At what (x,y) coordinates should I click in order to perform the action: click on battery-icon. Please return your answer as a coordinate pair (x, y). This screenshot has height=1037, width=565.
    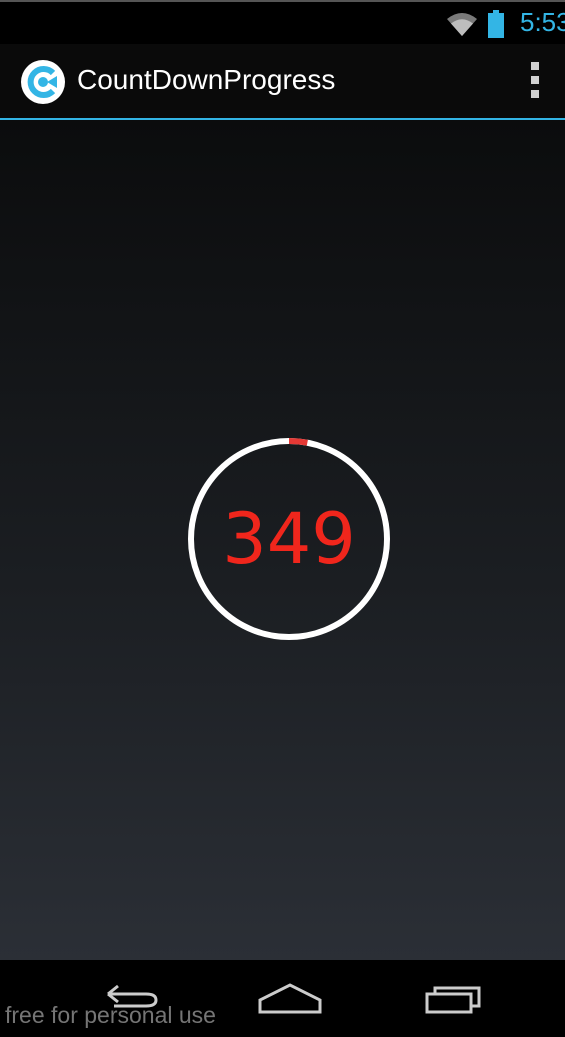
    Looking at the image, I should click on (496, 24).